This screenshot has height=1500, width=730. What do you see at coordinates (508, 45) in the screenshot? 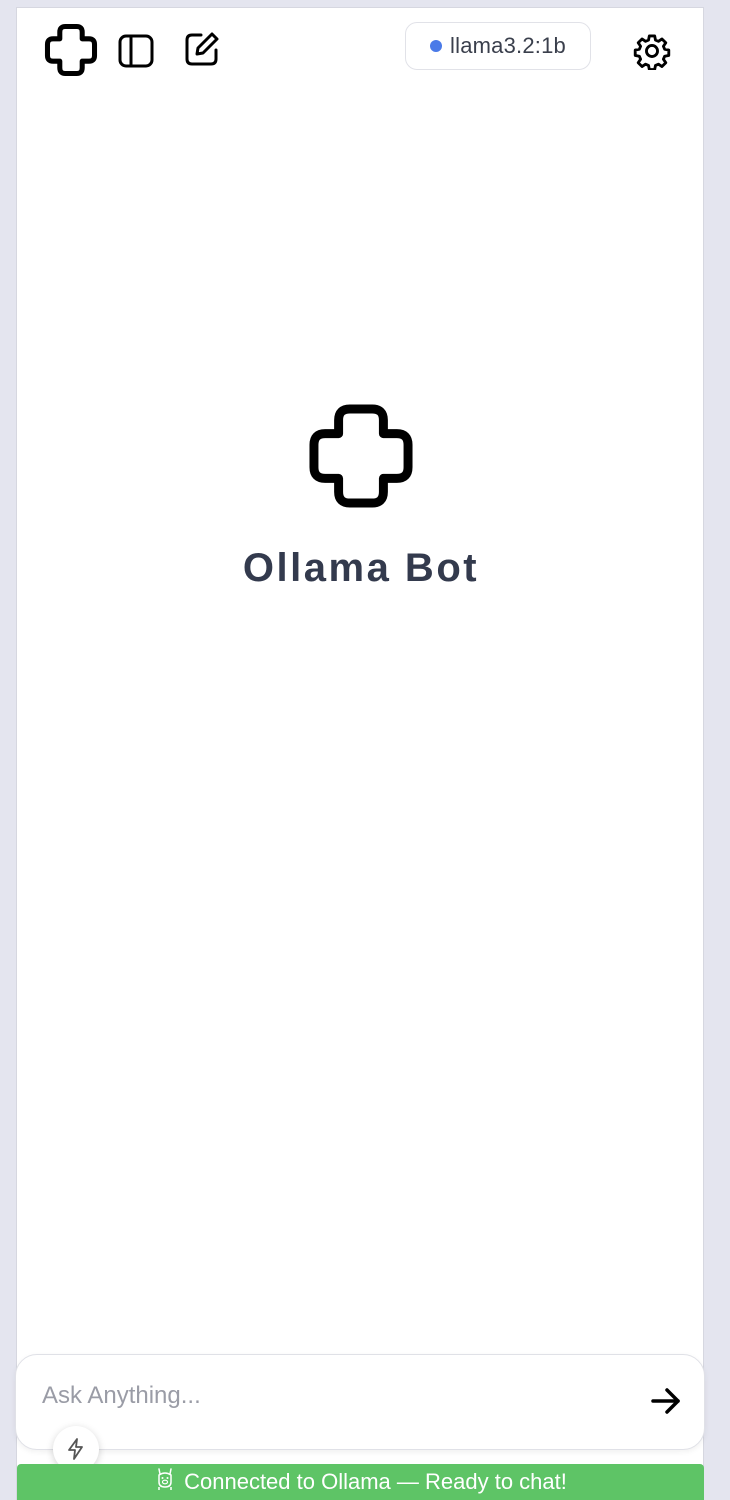
I see `model-name-label: llama3.2:1b` at bounding box center [508, 45].